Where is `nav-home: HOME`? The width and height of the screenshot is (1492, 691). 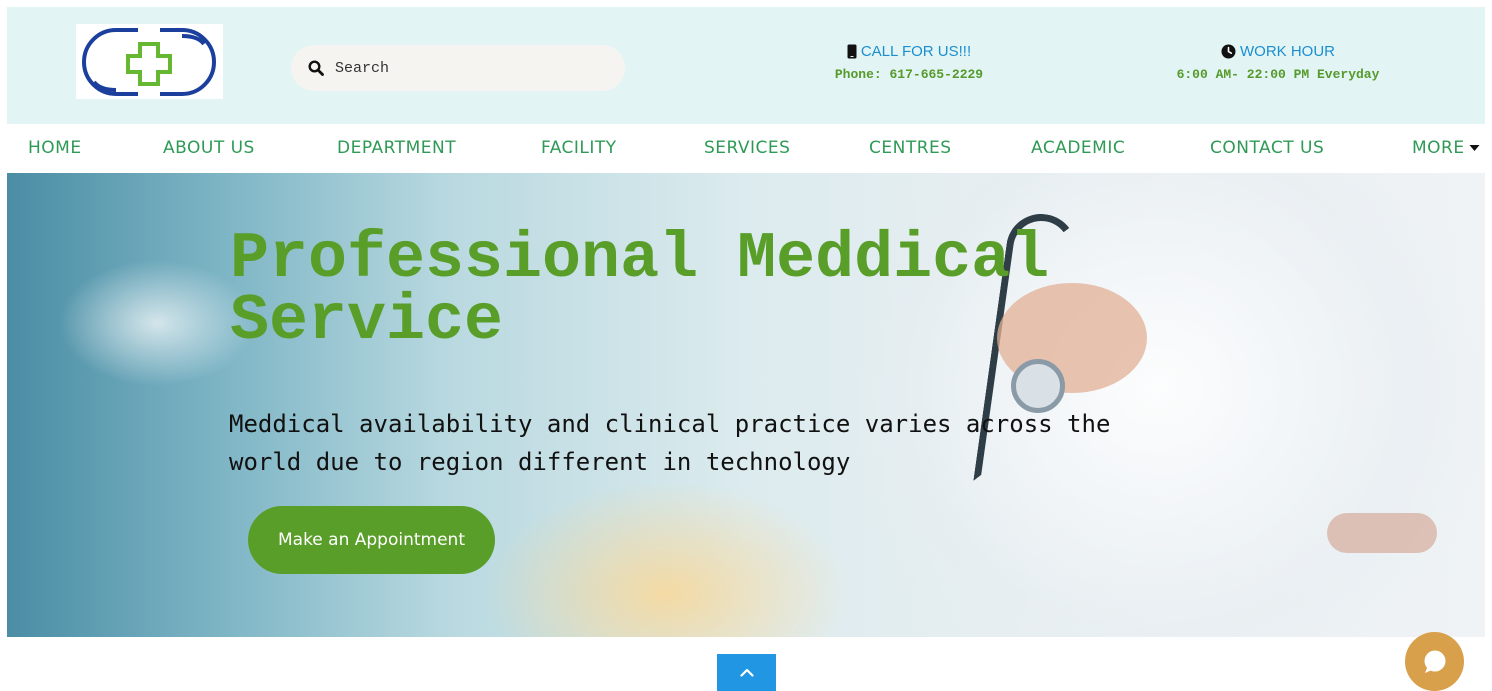 nav-home: HOME is located at coordinates (55, 148).